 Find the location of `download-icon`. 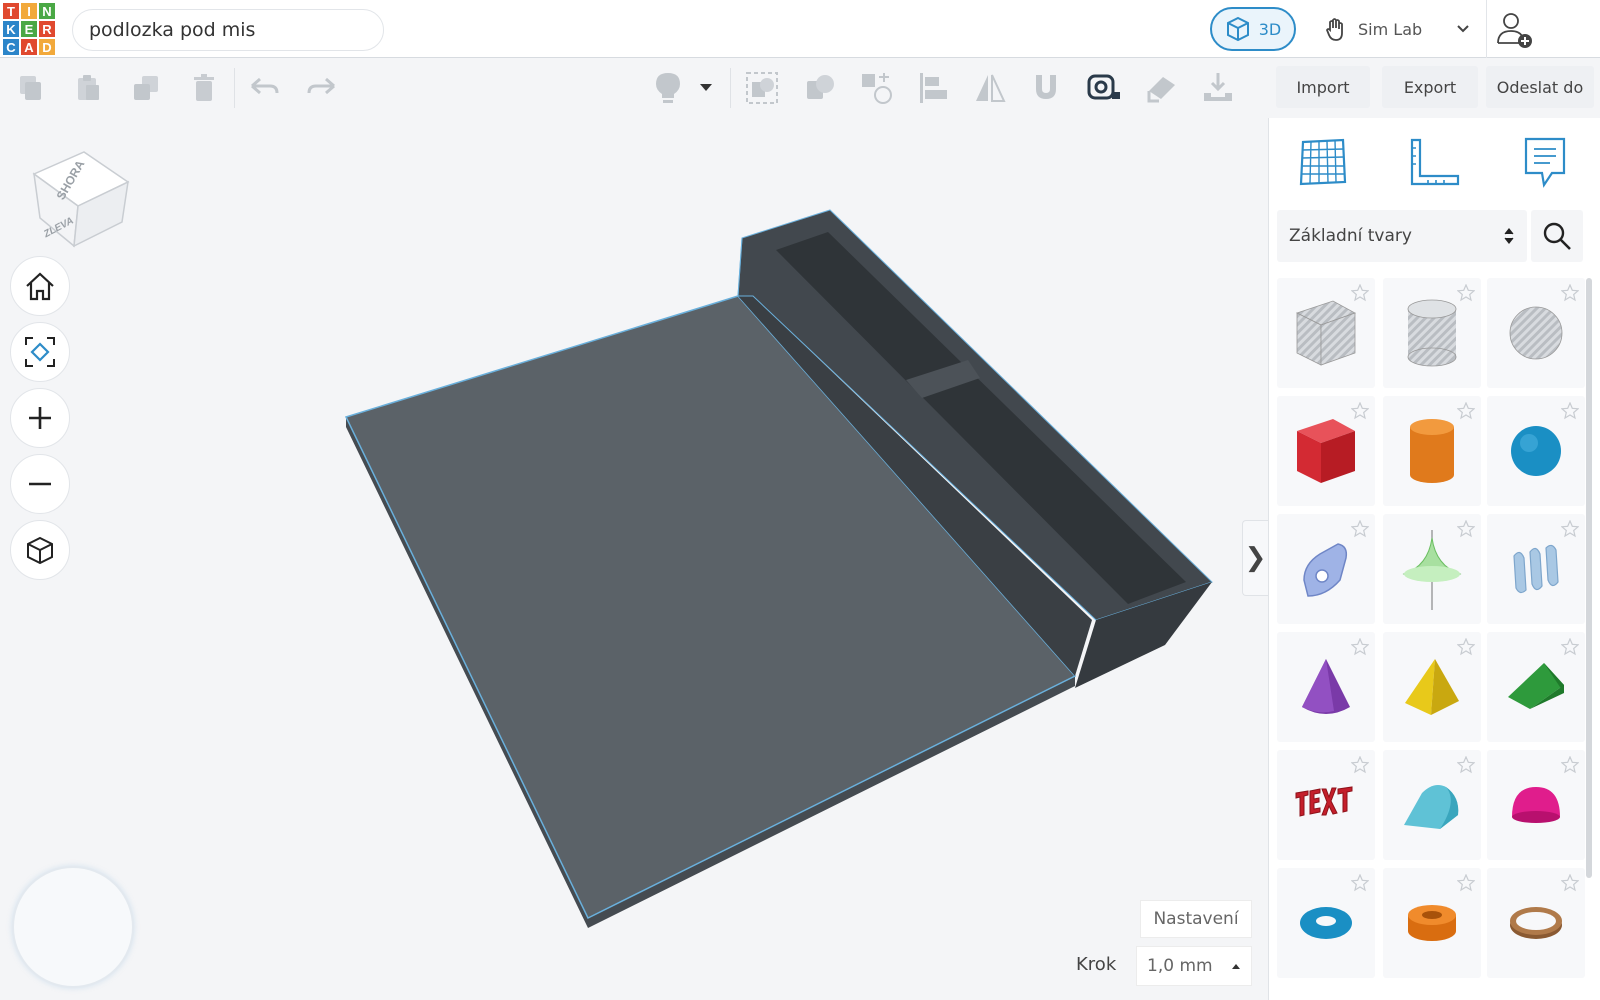

download-icon is located at coordinates (1218, 87).